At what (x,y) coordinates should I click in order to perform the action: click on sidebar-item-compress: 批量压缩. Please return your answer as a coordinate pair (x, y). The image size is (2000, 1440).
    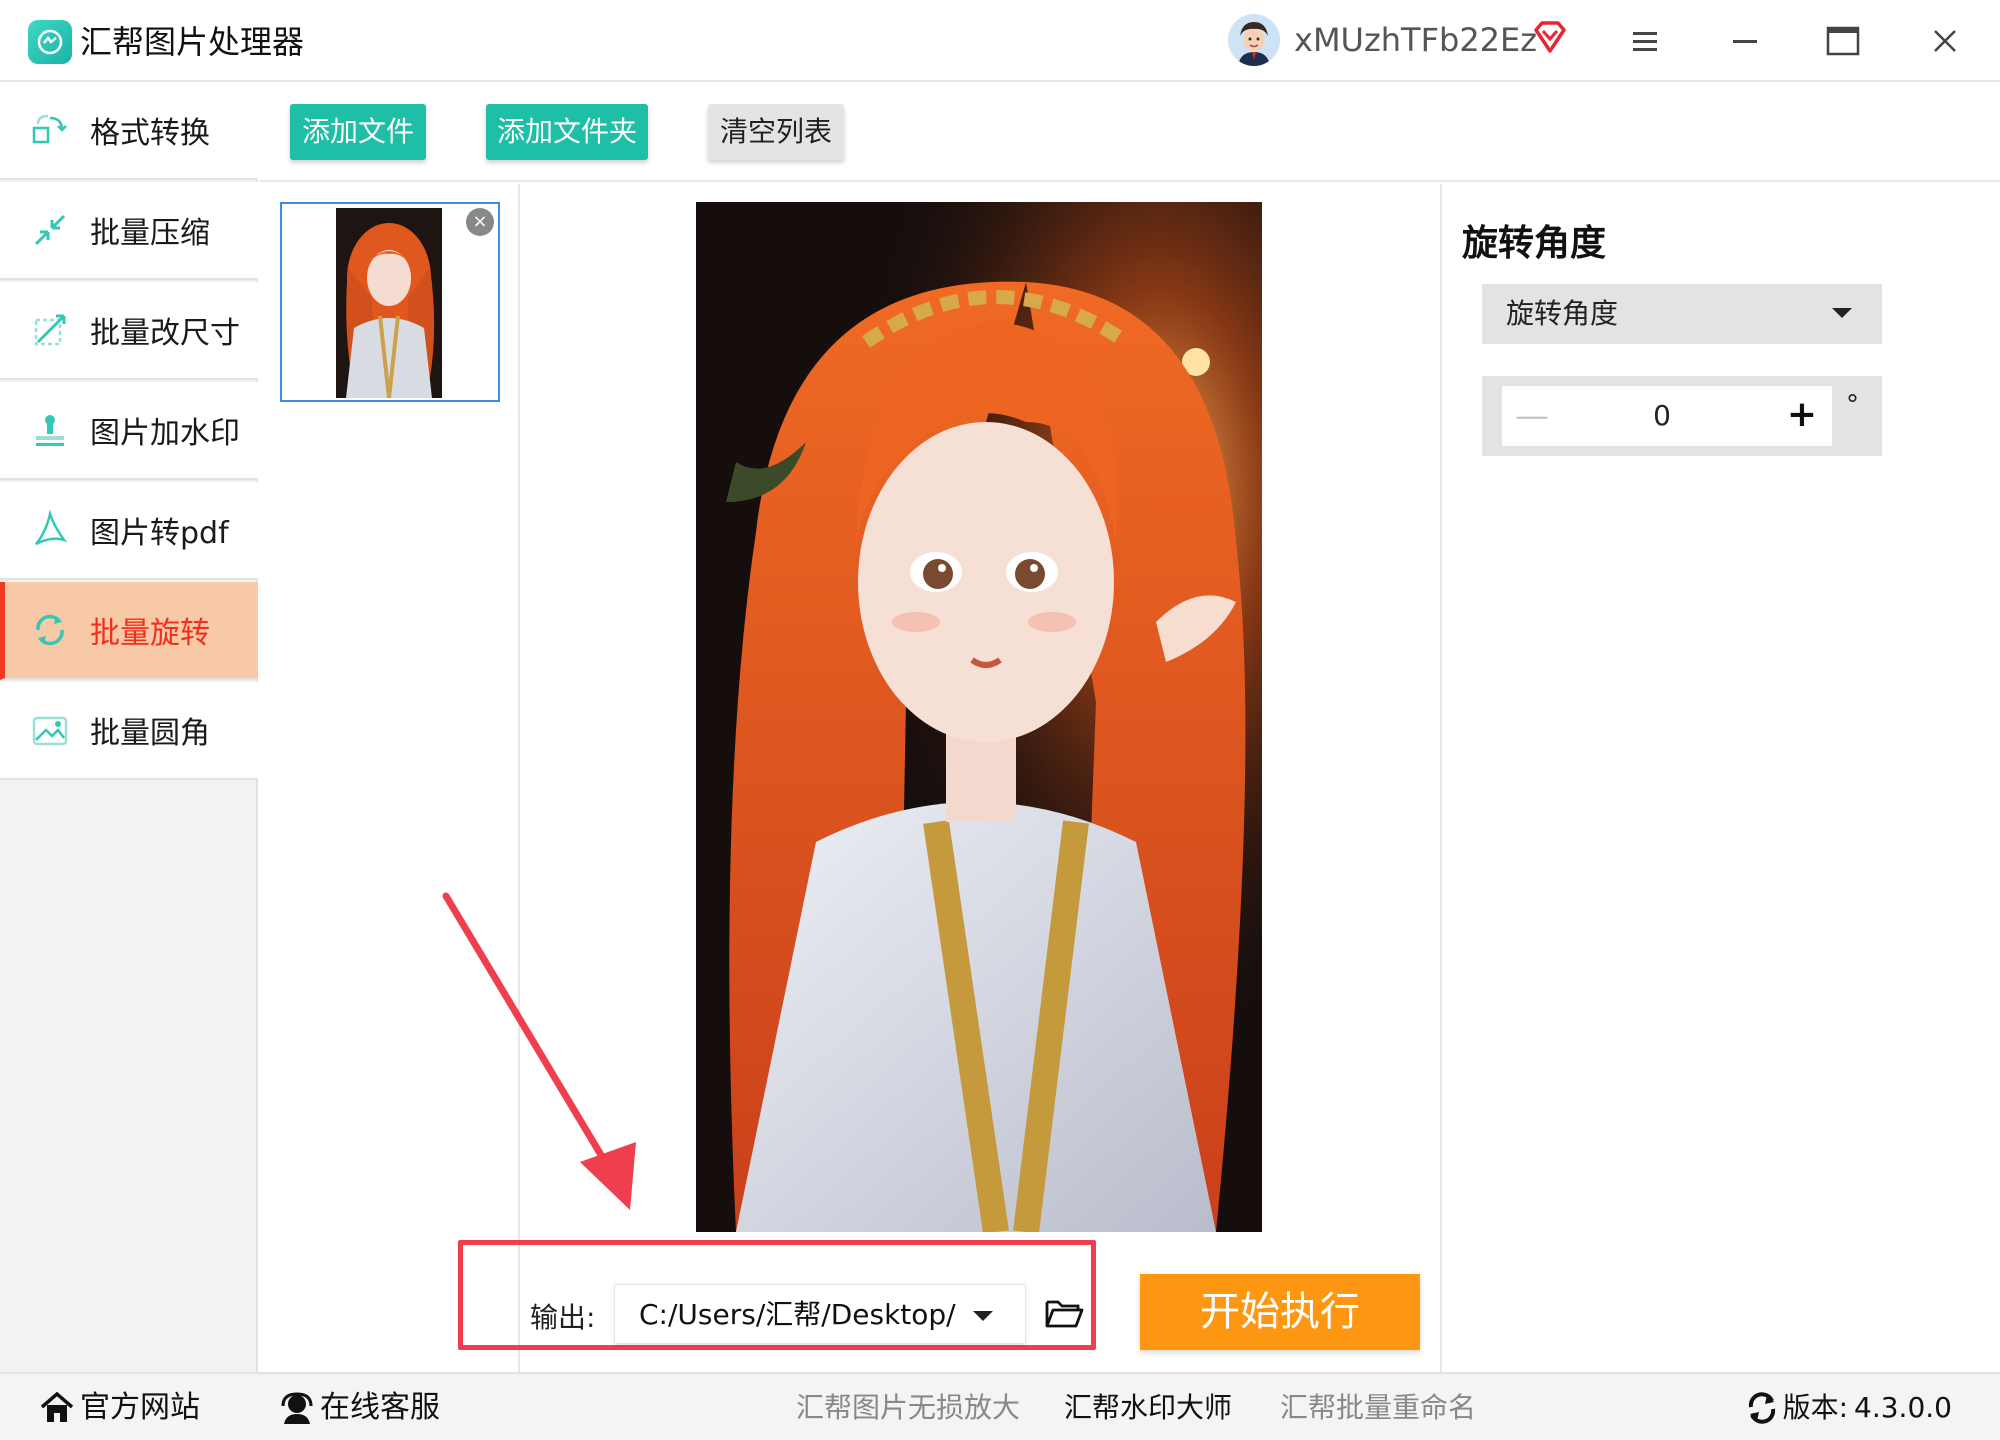
    Looking at the image, I should click on (129, 231).